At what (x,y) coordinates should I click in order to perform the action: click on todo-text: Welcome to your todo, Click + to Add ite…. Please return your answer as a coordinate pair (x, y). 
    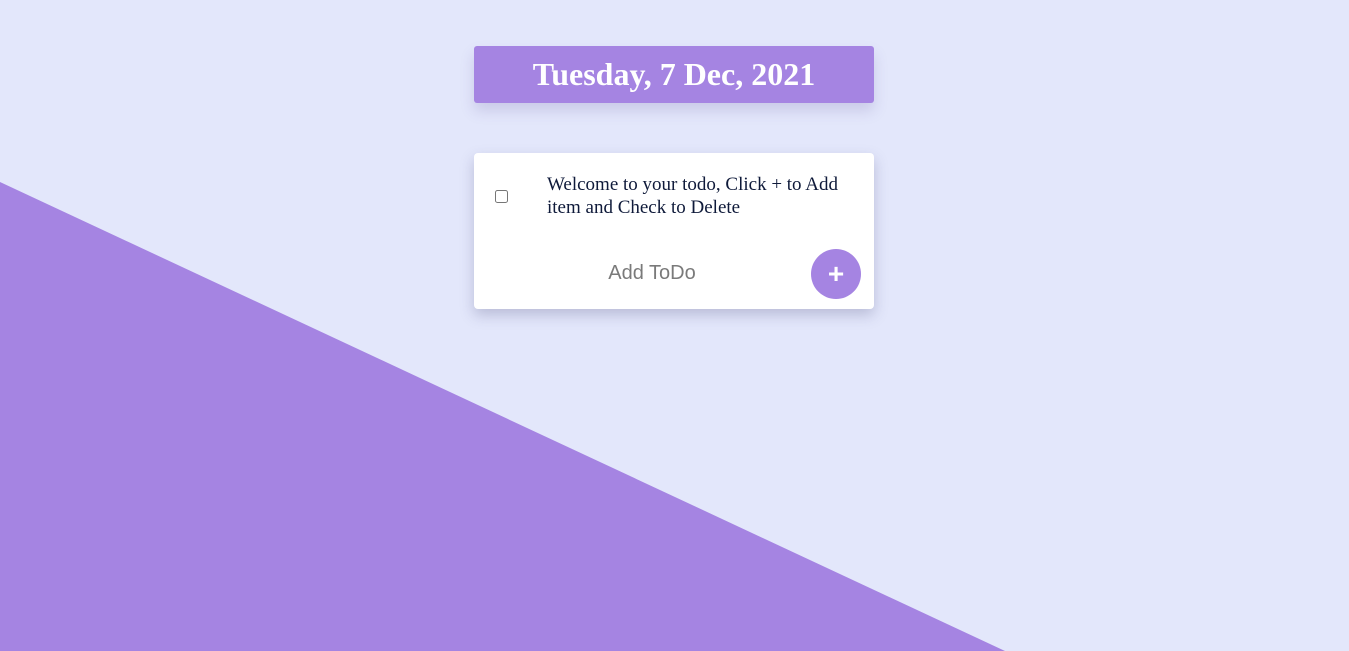
    Looking at the image, I should click on (692, 196).